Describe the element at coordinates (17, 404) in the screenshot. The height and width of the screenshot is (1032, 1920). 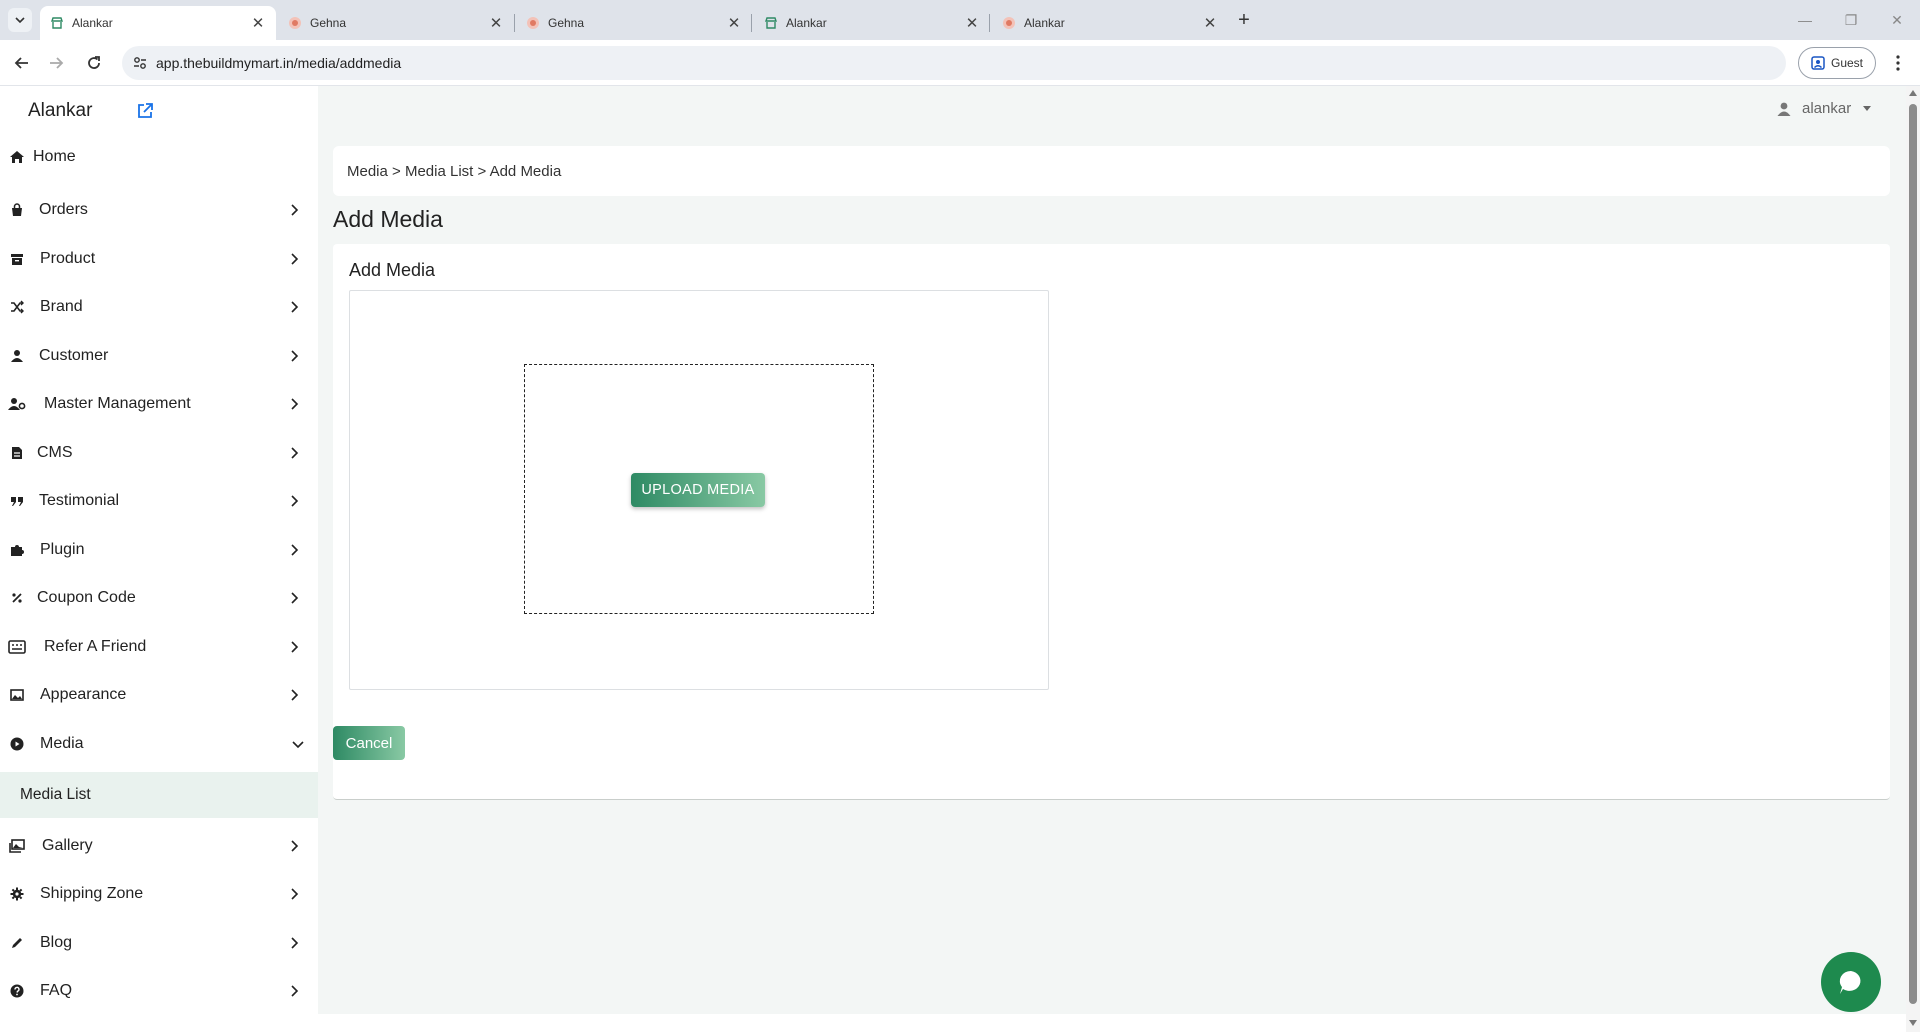
I see `user-gear-icon` at that location.